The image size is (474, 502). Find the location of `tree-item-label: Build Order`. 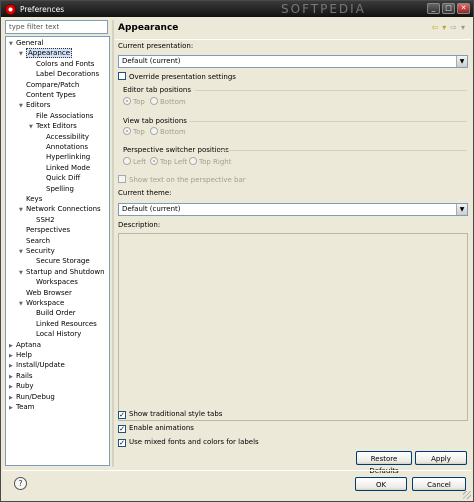

tree-item-label: Build Order is located at coordinates (56, 313).